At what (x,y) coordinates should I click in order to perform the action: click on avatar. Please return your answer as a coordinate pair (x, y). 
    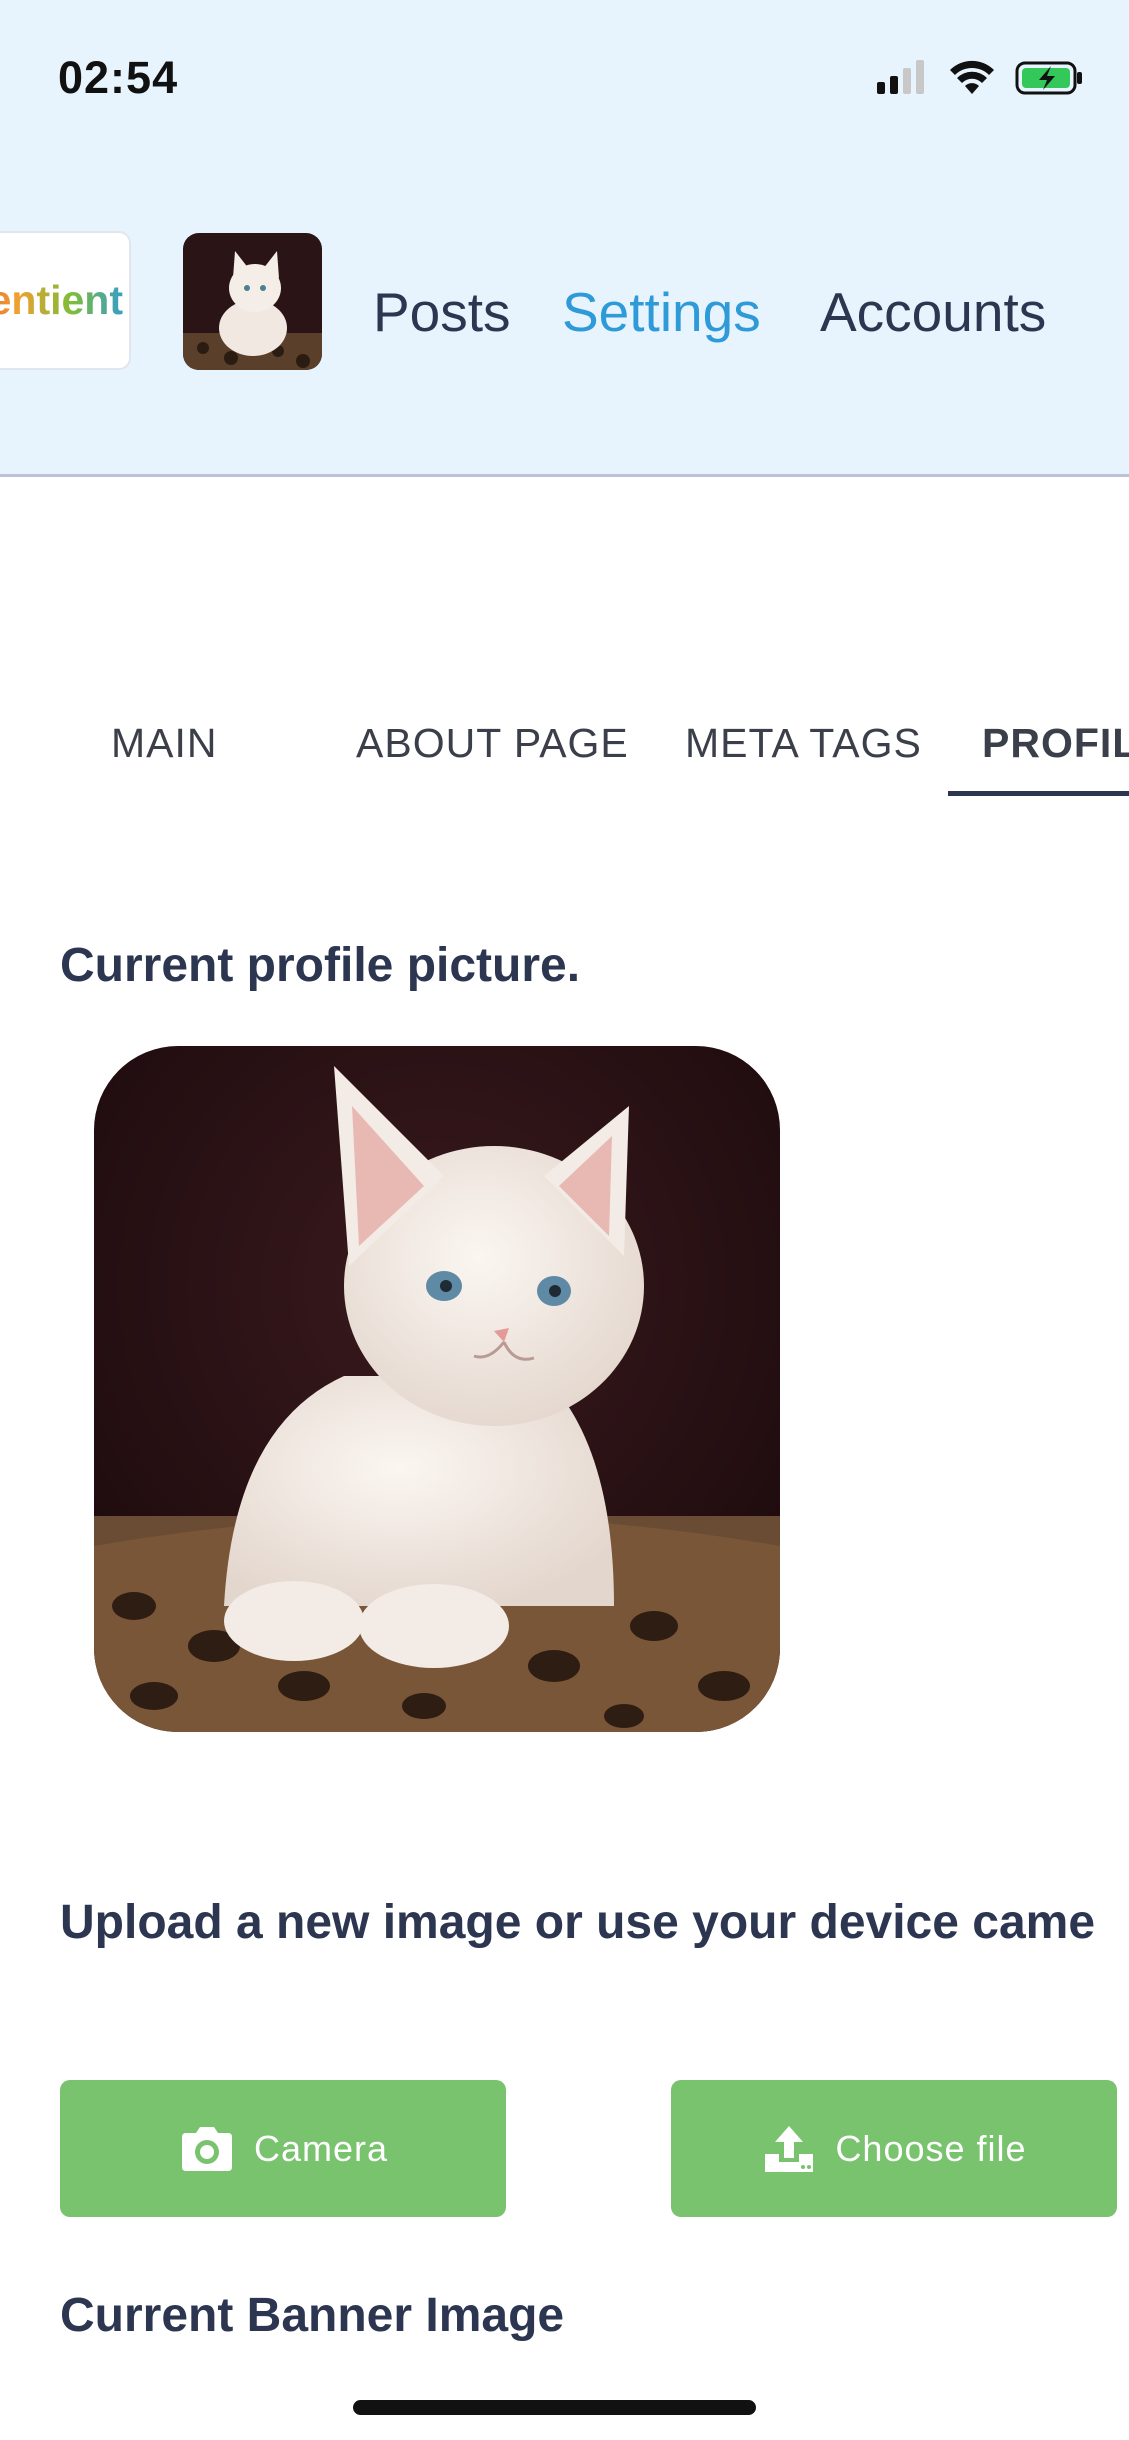
    Looking at the image, I should click on (252, 301).